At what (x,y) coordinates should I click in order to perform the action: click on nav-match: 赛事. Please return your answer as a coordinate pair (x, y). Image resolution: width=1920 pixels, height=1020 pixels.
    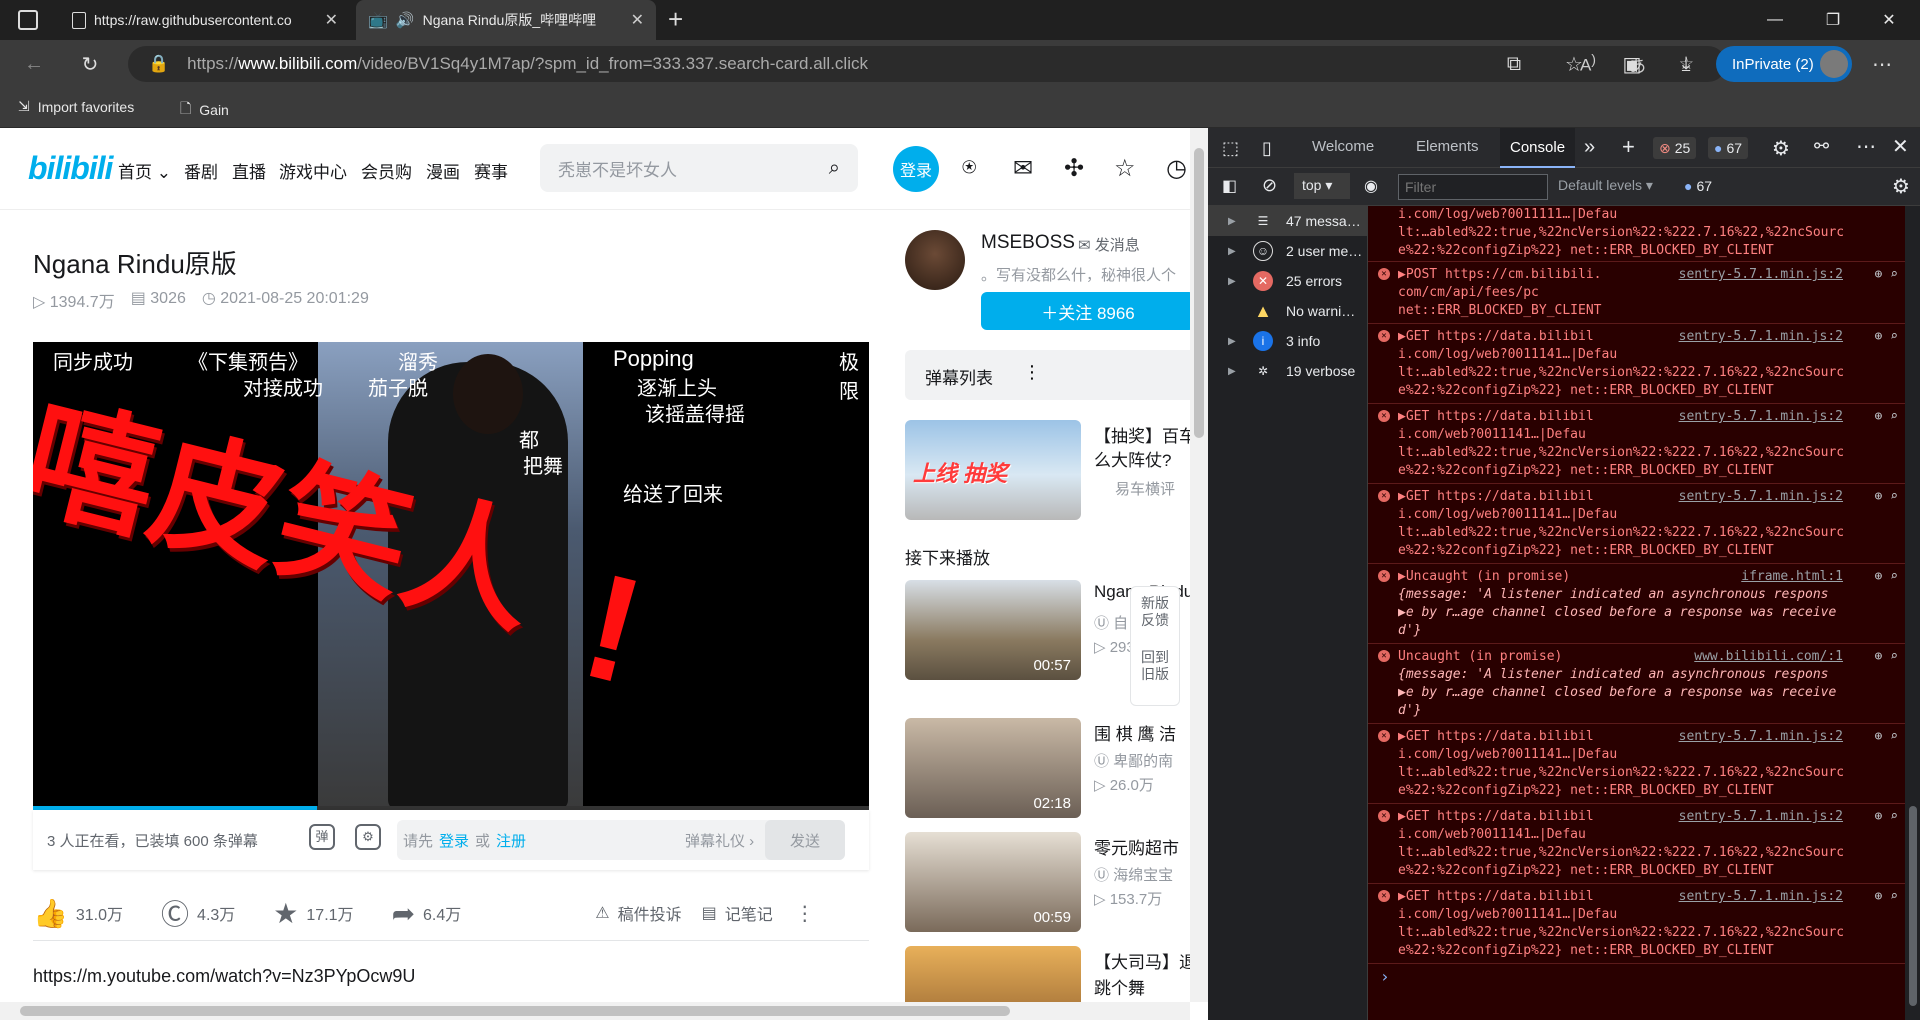
    Looking at the image, I should click on (491, 170).